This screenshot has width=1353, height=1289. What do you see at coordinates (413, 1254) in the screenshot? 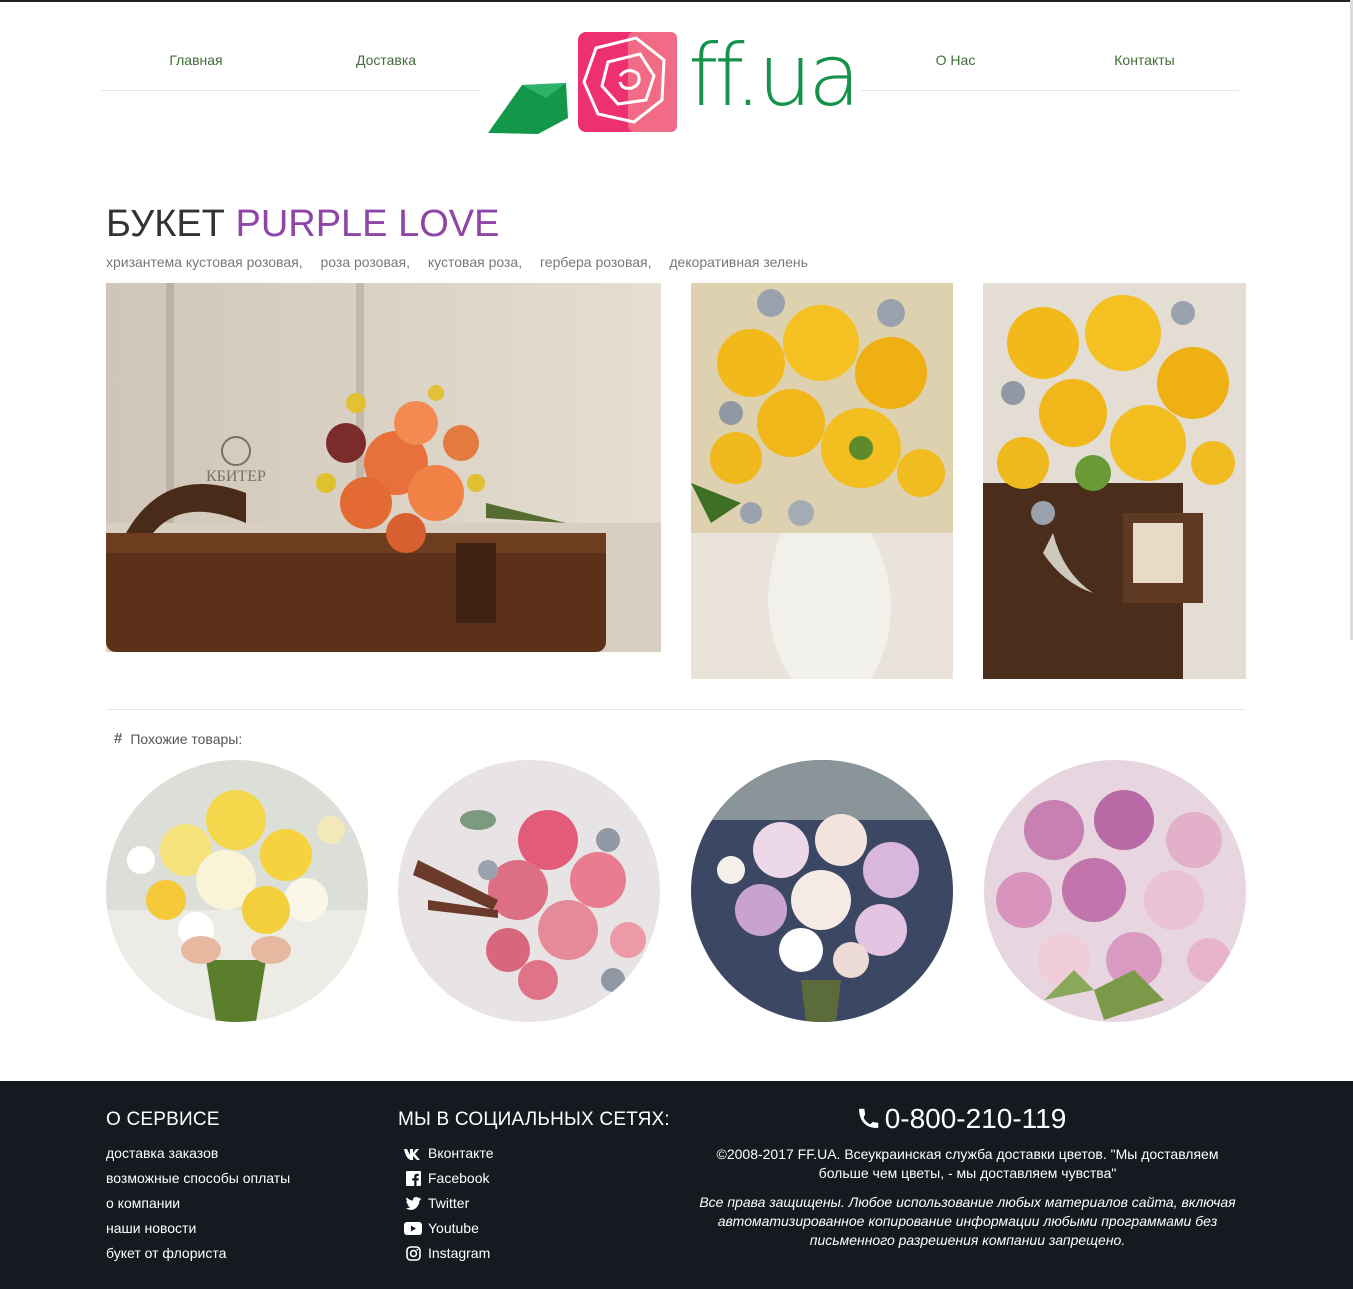
I see `instagram-icon` at bounding box center [413, 1254].